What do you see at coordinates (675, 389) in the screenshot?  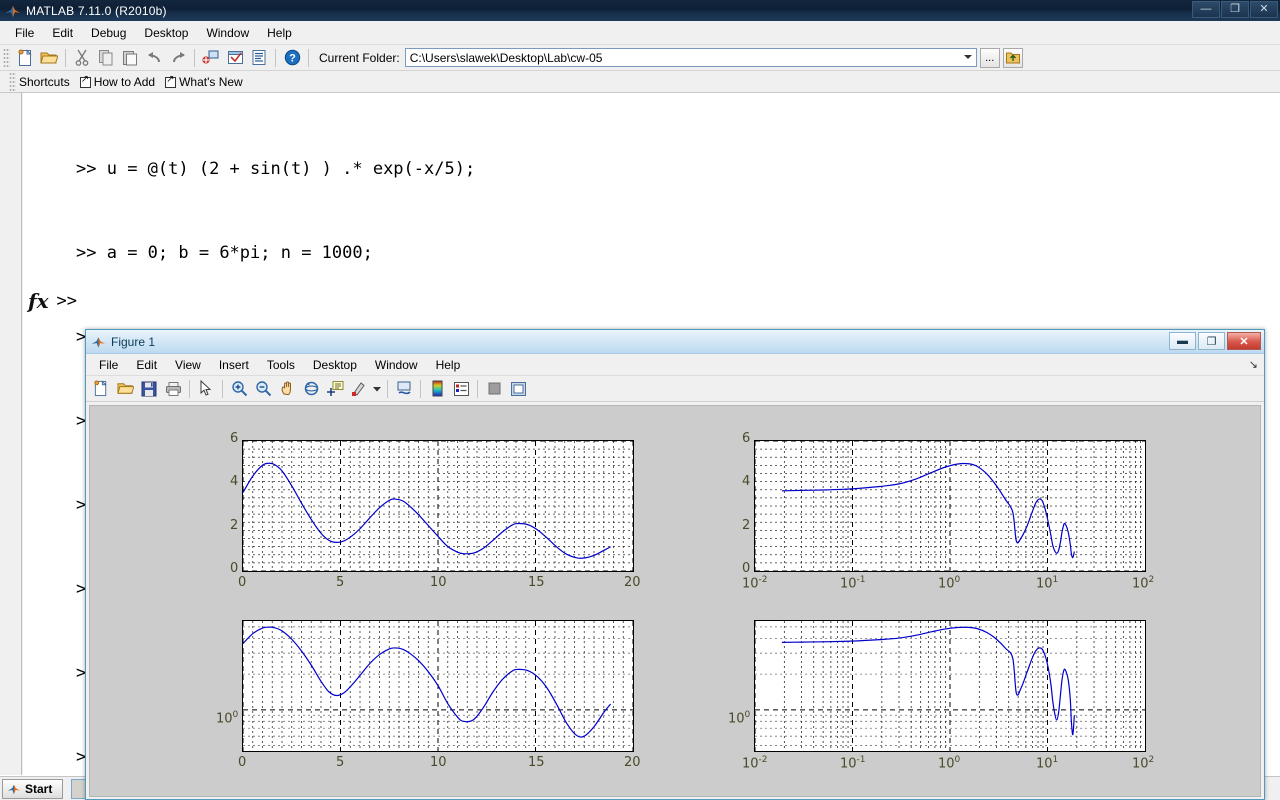 I see `figure-toolbar` at bounding box center [675, 389].